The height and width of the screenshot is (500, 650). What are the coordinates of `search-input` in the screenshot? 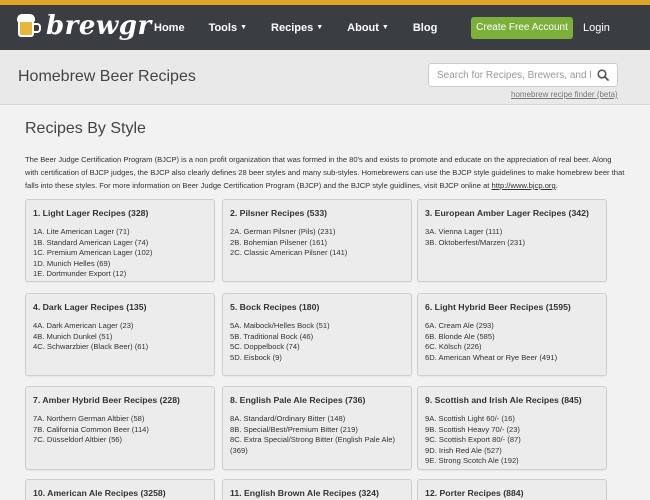 It's located at (510, 75).